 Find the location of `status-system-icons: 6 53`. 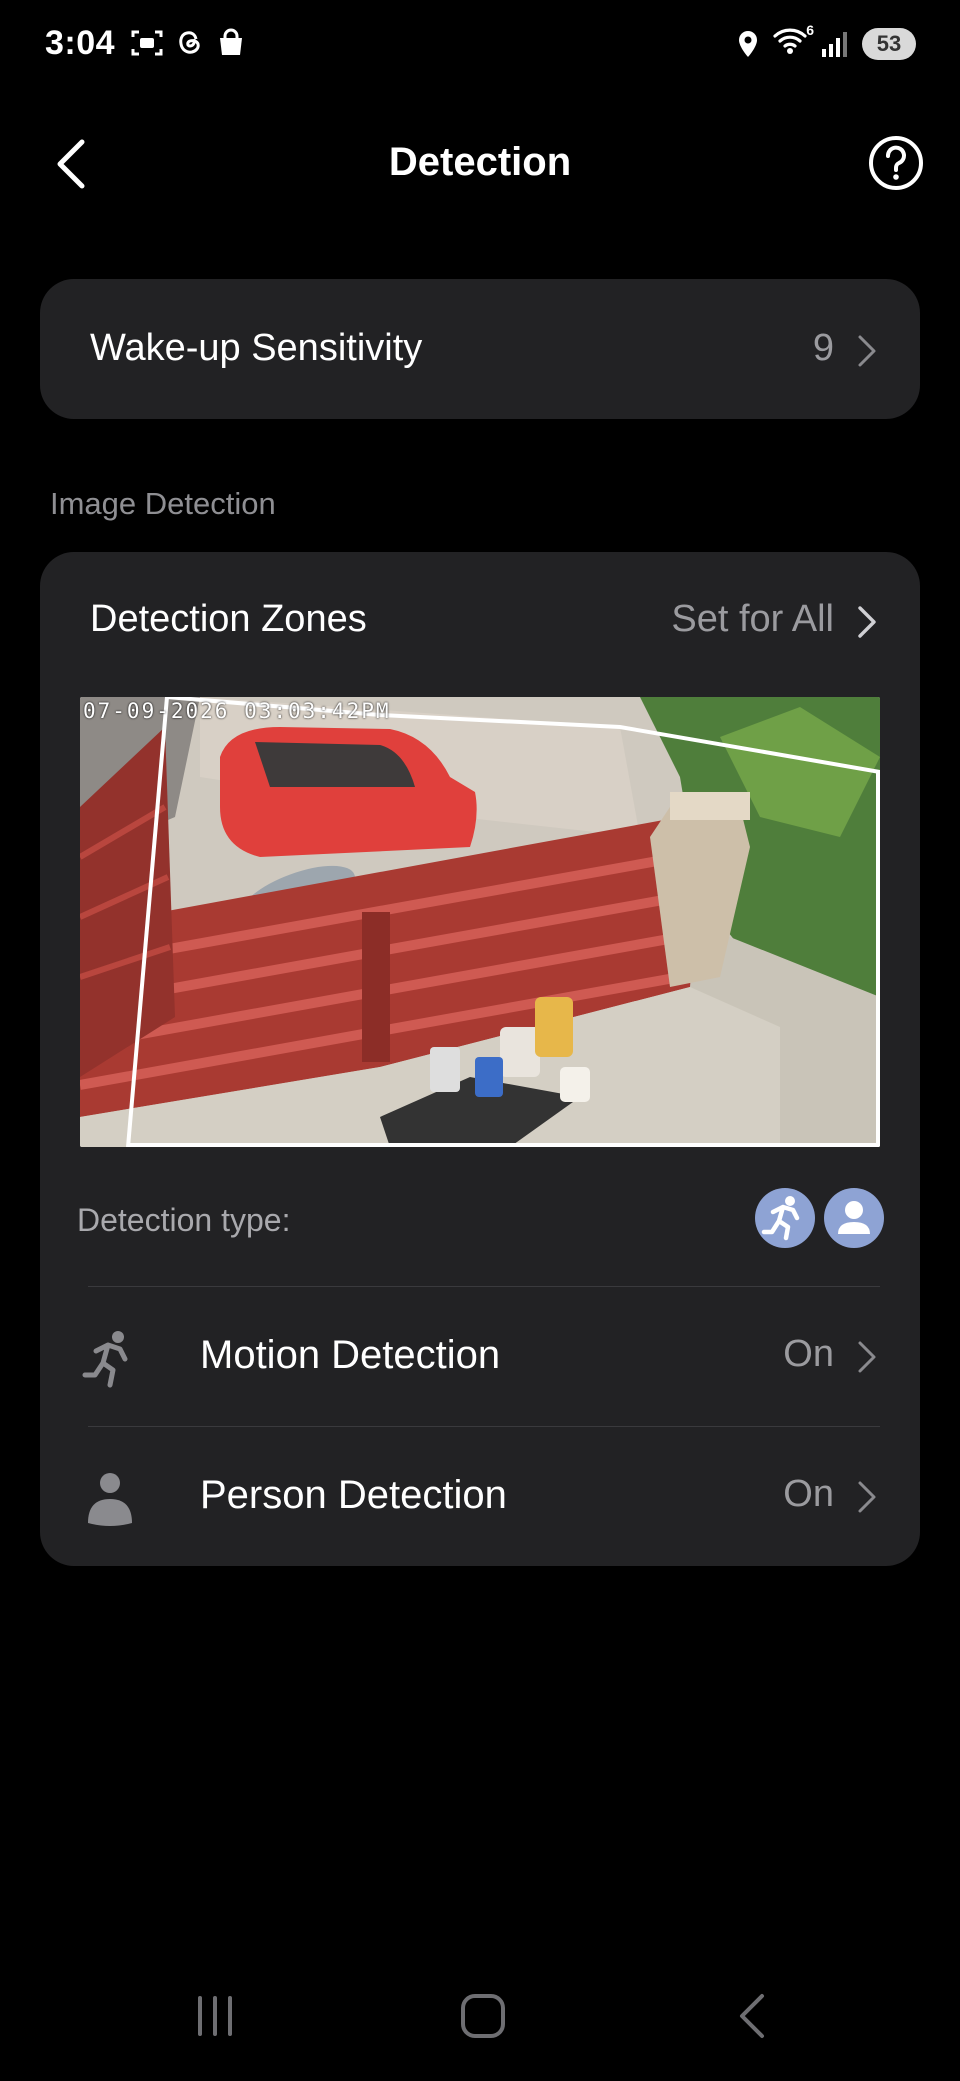

status-system-icons: 6 53 is located at coordinates (826, 41).